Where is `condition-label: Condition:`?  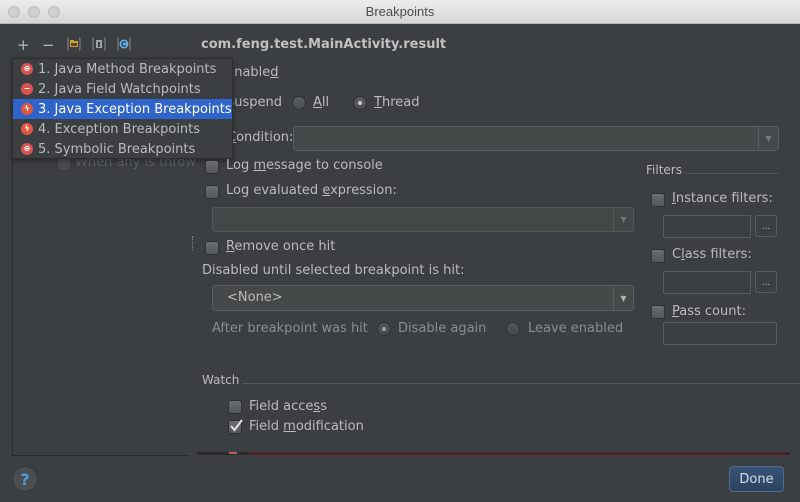 condition-label: Condition: is located at coordinates (260, 137).